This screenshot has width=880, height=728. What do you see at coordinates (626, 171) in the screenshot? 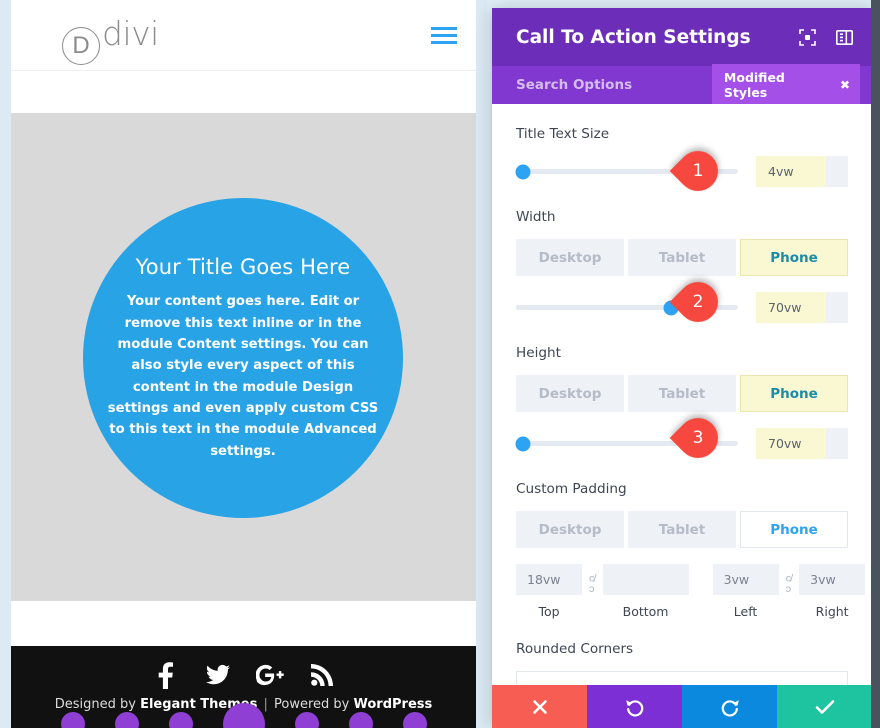
I see `slider-track-title-text-size` at bounding box center [626, 171].